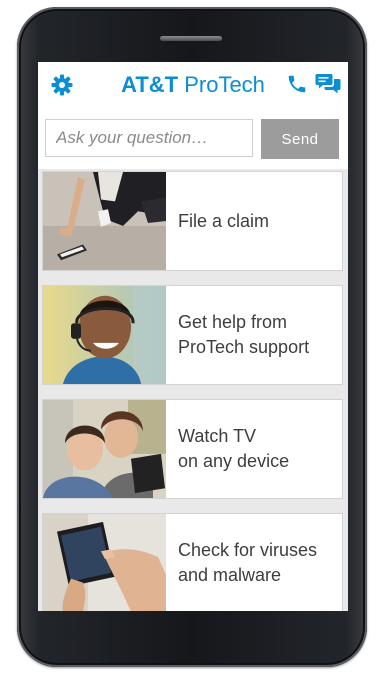  What do you see at coordinates (149, 138) in the screenshot?
I see `question-input` at bounding box center [149, 138].